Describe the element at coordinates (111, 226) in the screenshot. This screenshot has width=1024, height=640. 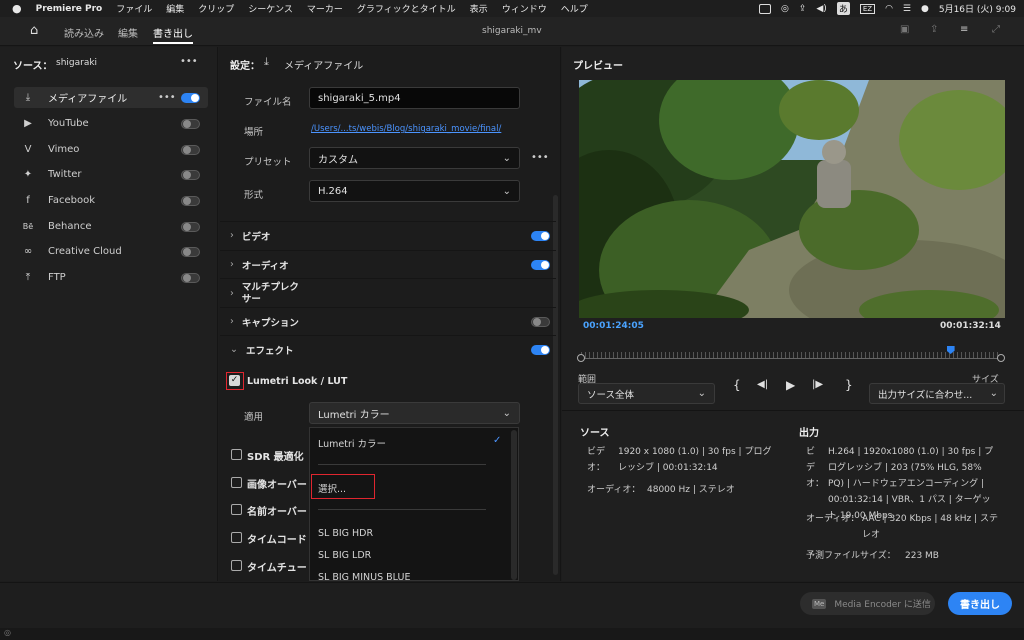
I see `source-item-behance: Bē Behance` at that location.